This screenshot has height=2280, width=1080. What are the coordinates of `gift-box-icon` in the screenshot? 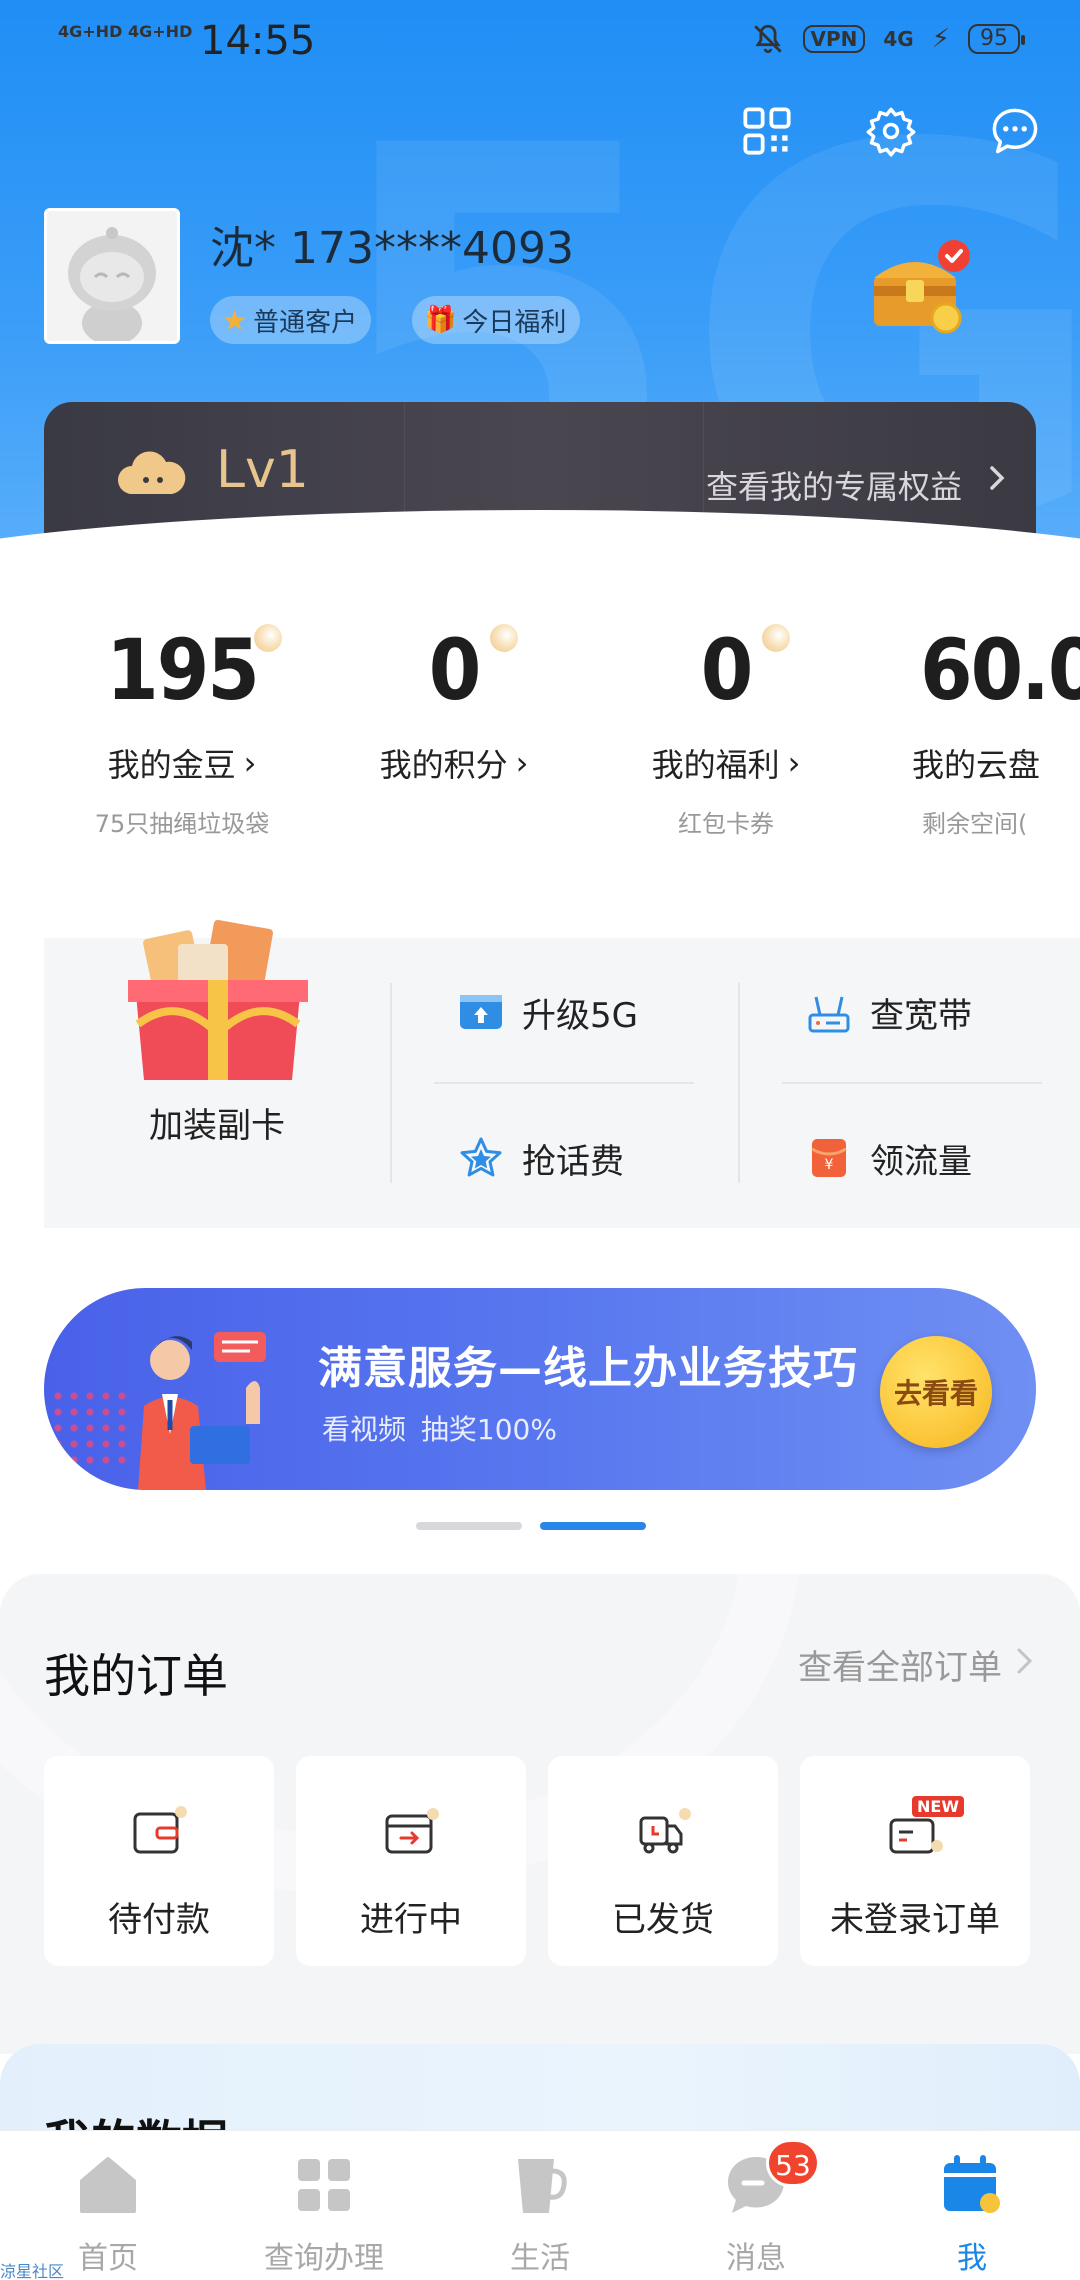 It's located at (218, 999).